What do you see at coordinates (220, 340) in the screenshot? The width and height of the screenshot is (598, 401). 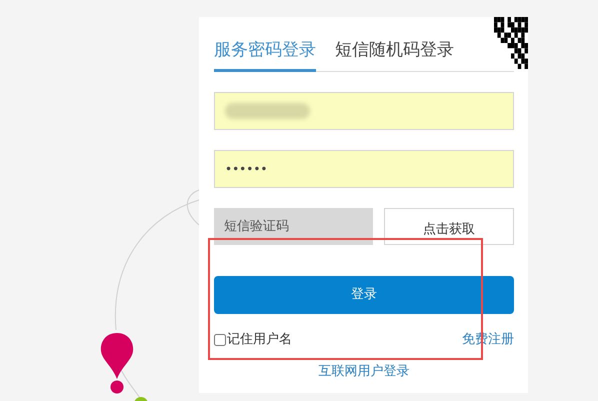 I see `remember-checkbox` at bounding box center [220, 340].